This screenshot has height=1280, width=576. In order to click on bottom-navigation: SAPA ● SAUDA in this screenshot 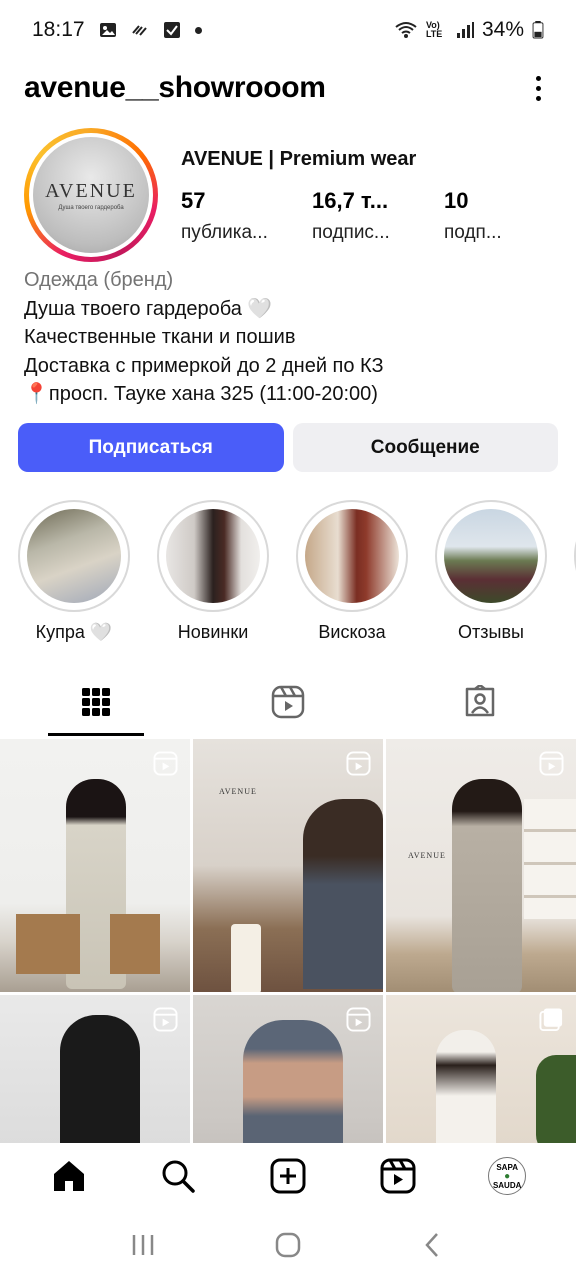, I will do `click(288, 1176)`.